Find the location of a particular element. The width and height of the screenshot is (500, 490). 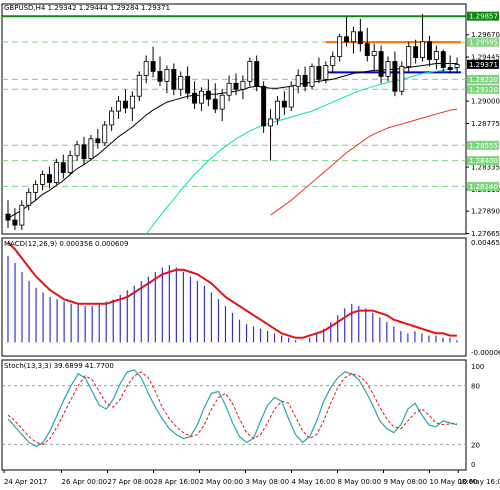

time-tick-label: 3 May 08:00 is located at coordinates (268, 482).